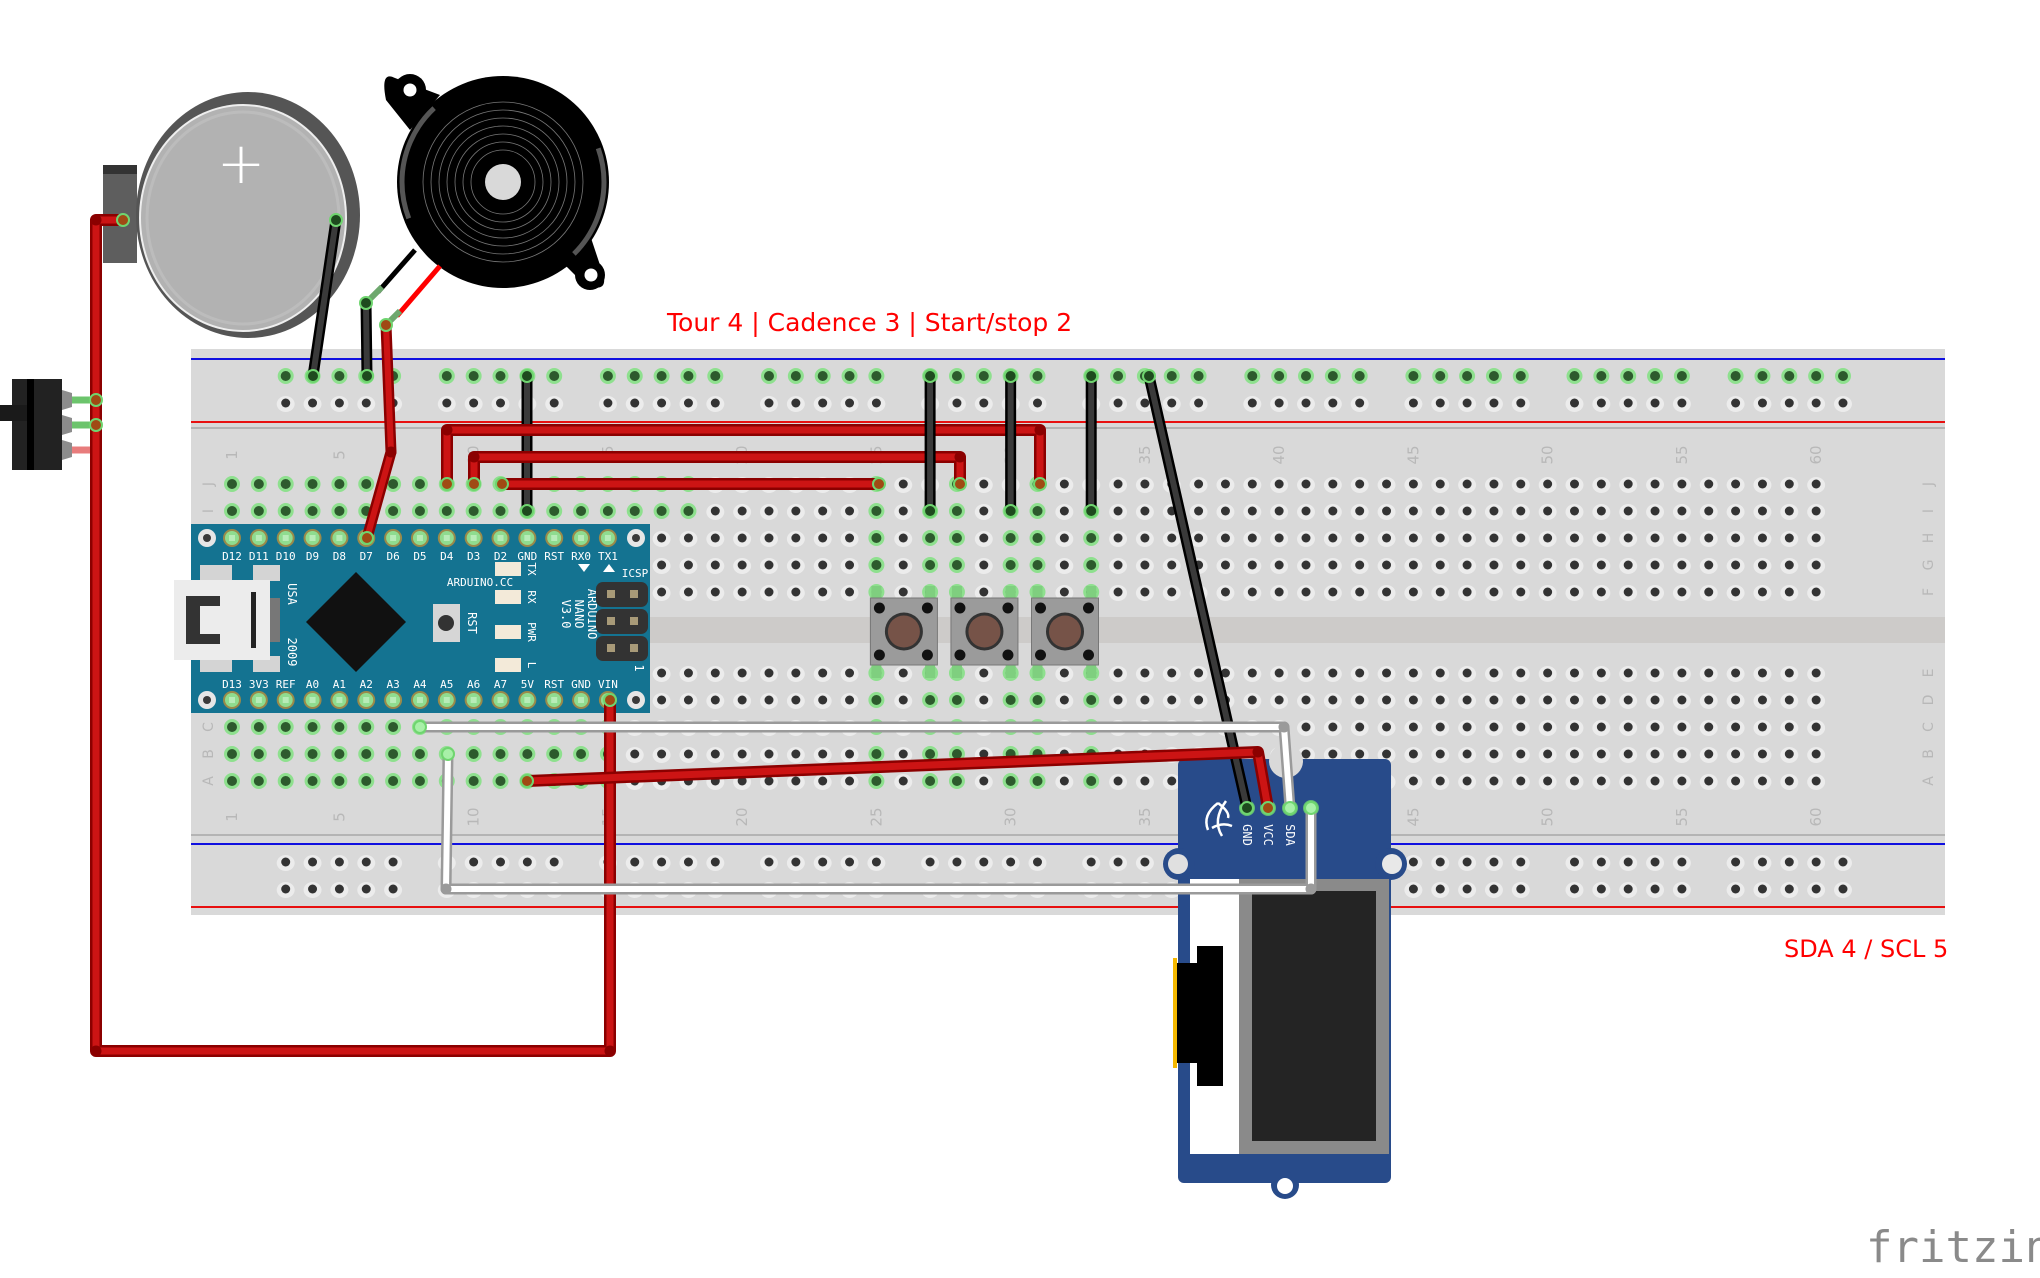  Describe the element at coordinates (1065, 632) in the screenshot. I see `pushbutton-start-stop` at that location.